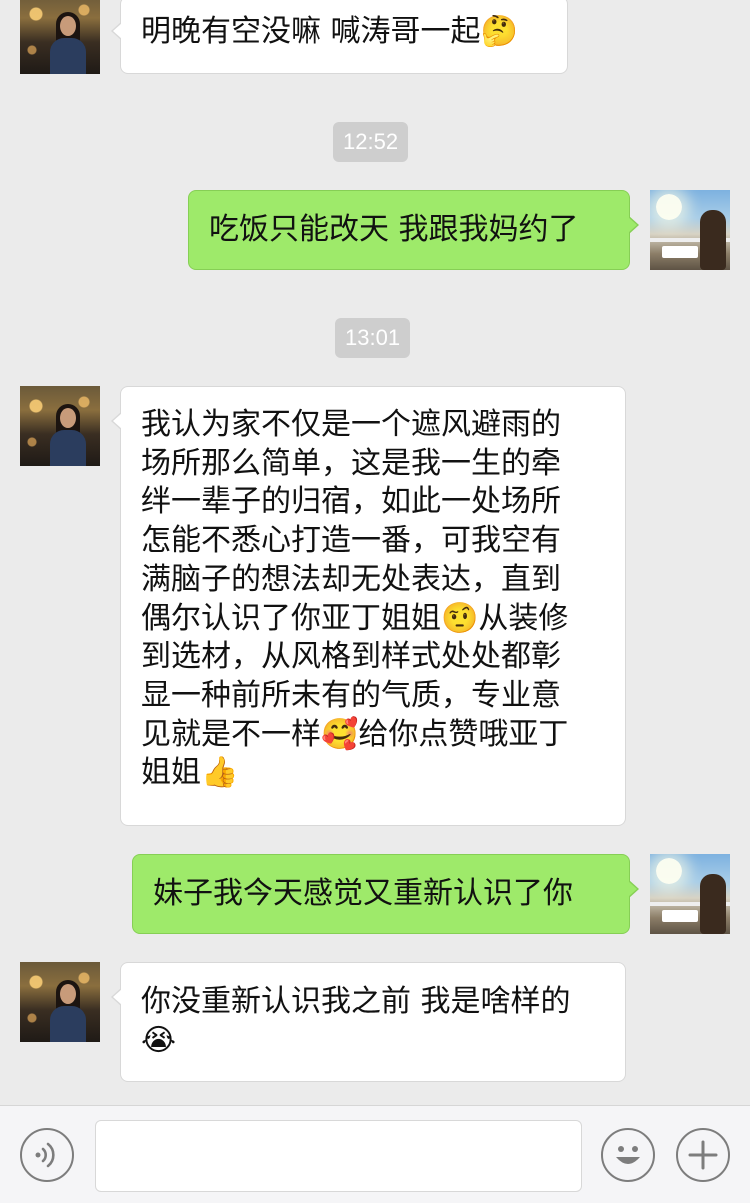 The image size is (750, 1203). I want to click on emoji-icon, so click(628, 1155).